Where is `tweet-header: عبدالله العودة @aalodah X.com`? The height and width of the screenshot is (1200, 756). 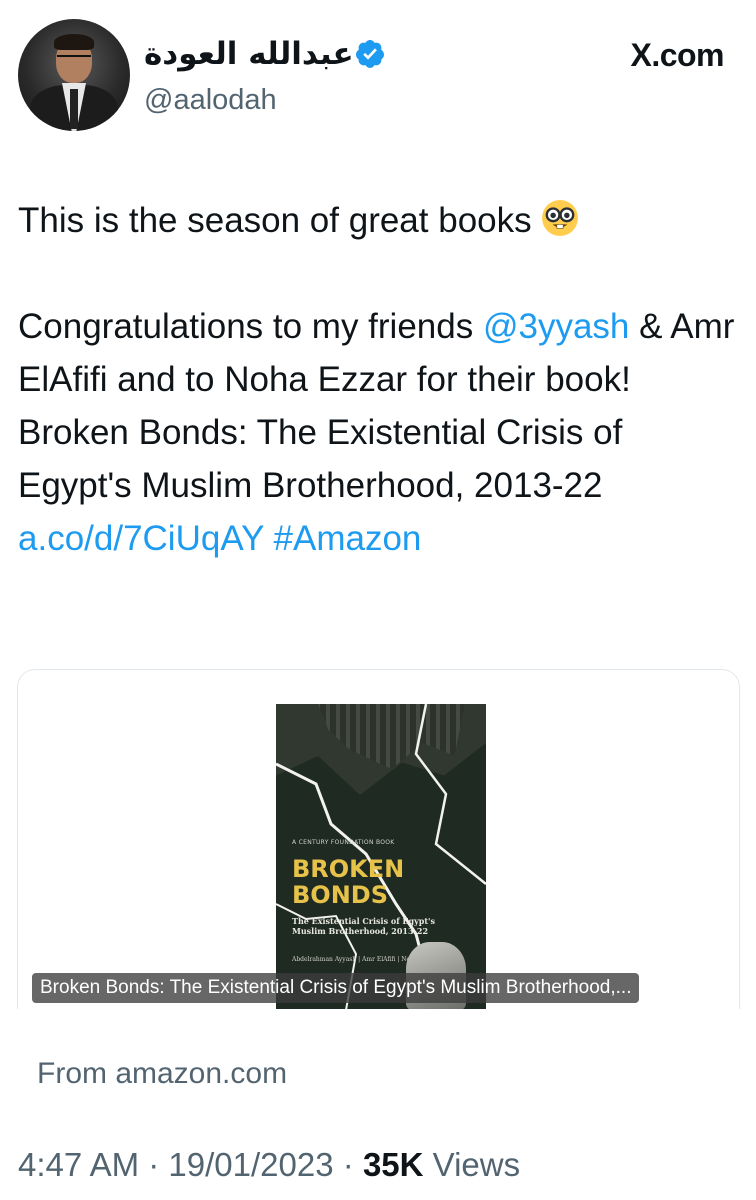
tweet-header: عبدالله العودة @aalodah X.com is located at coordinates (378, 75).